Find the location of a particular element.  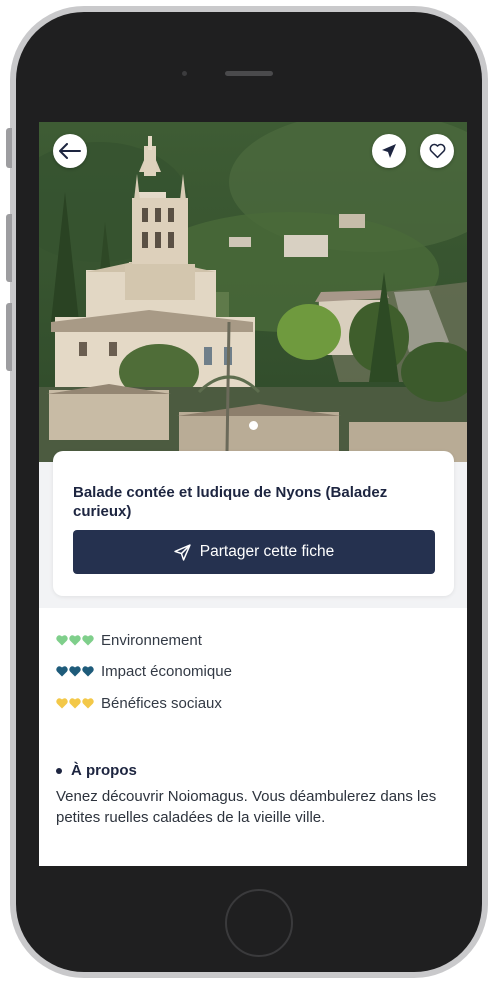

economic-label: Impact économique is located at coordinates (166, 671).